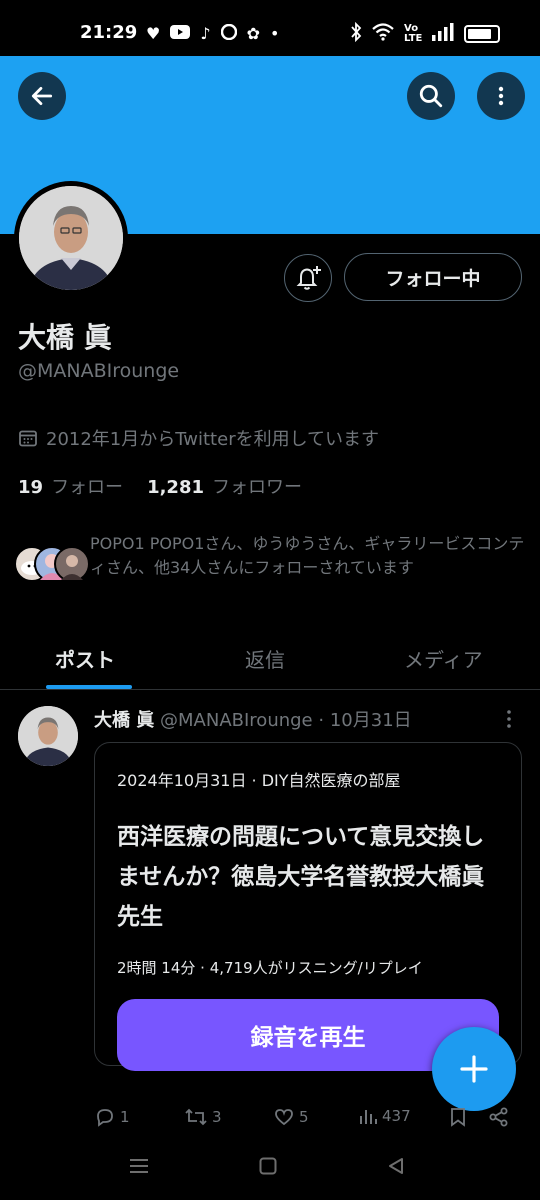 The image size is (540, 1200). I want to click on like-button: 5, so click(291, 1117).